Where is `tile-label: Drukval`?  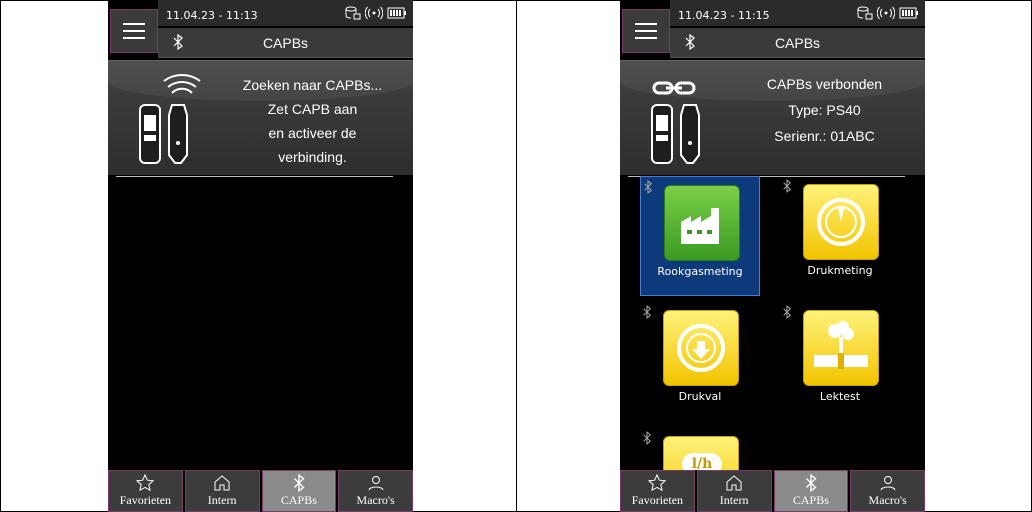 tile-label: Drukval is located at coordinates (700, 396).